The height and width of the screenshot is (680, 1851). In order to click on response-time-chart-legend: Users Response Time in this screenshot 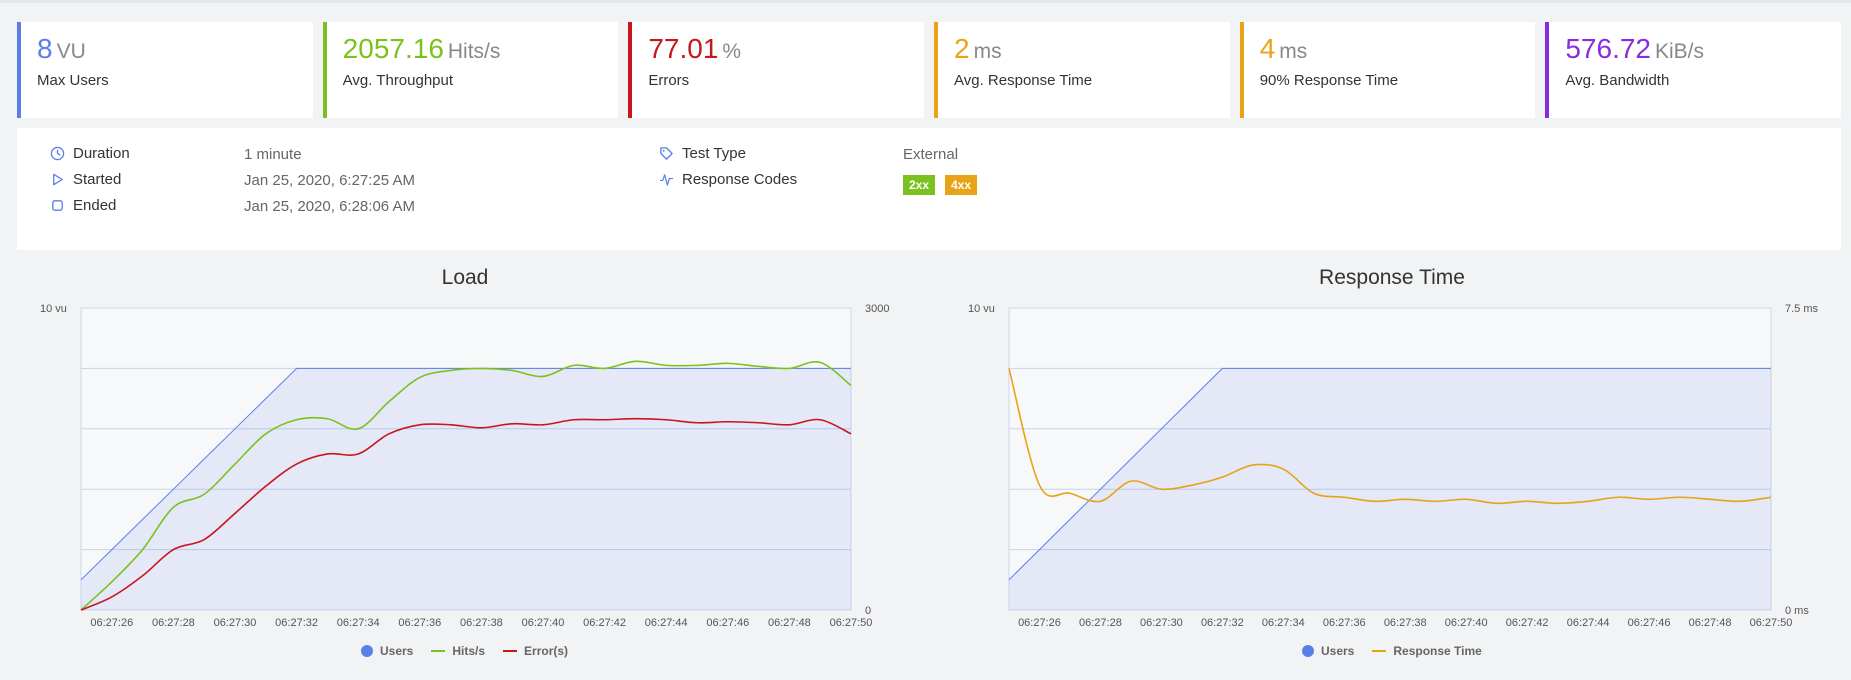, I will do `click(1401, 651)`.